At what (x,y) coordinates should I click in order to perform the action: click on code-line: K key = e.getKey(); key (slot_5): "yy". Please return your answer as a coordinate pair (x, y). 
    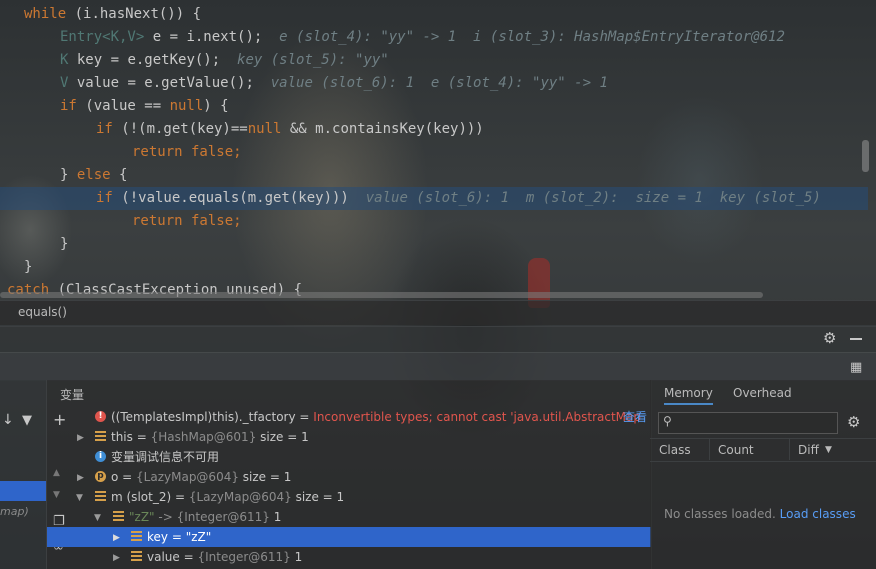
    Looking at the image, I should click on (224, 60).